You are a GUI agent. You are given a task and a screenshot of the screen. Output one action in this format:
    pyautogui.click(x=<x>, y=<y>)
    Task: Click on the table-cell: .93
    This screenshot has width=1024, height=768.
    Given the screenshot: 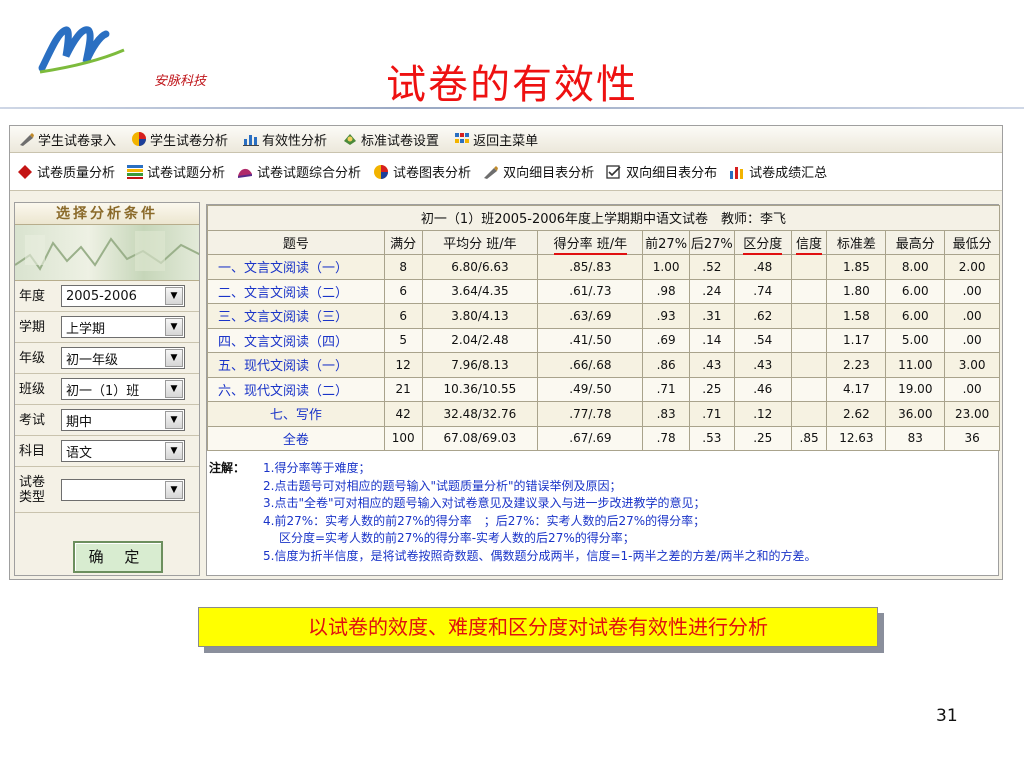 What is the action you would take?
    pyautogui.click(x=666, y=316)
    